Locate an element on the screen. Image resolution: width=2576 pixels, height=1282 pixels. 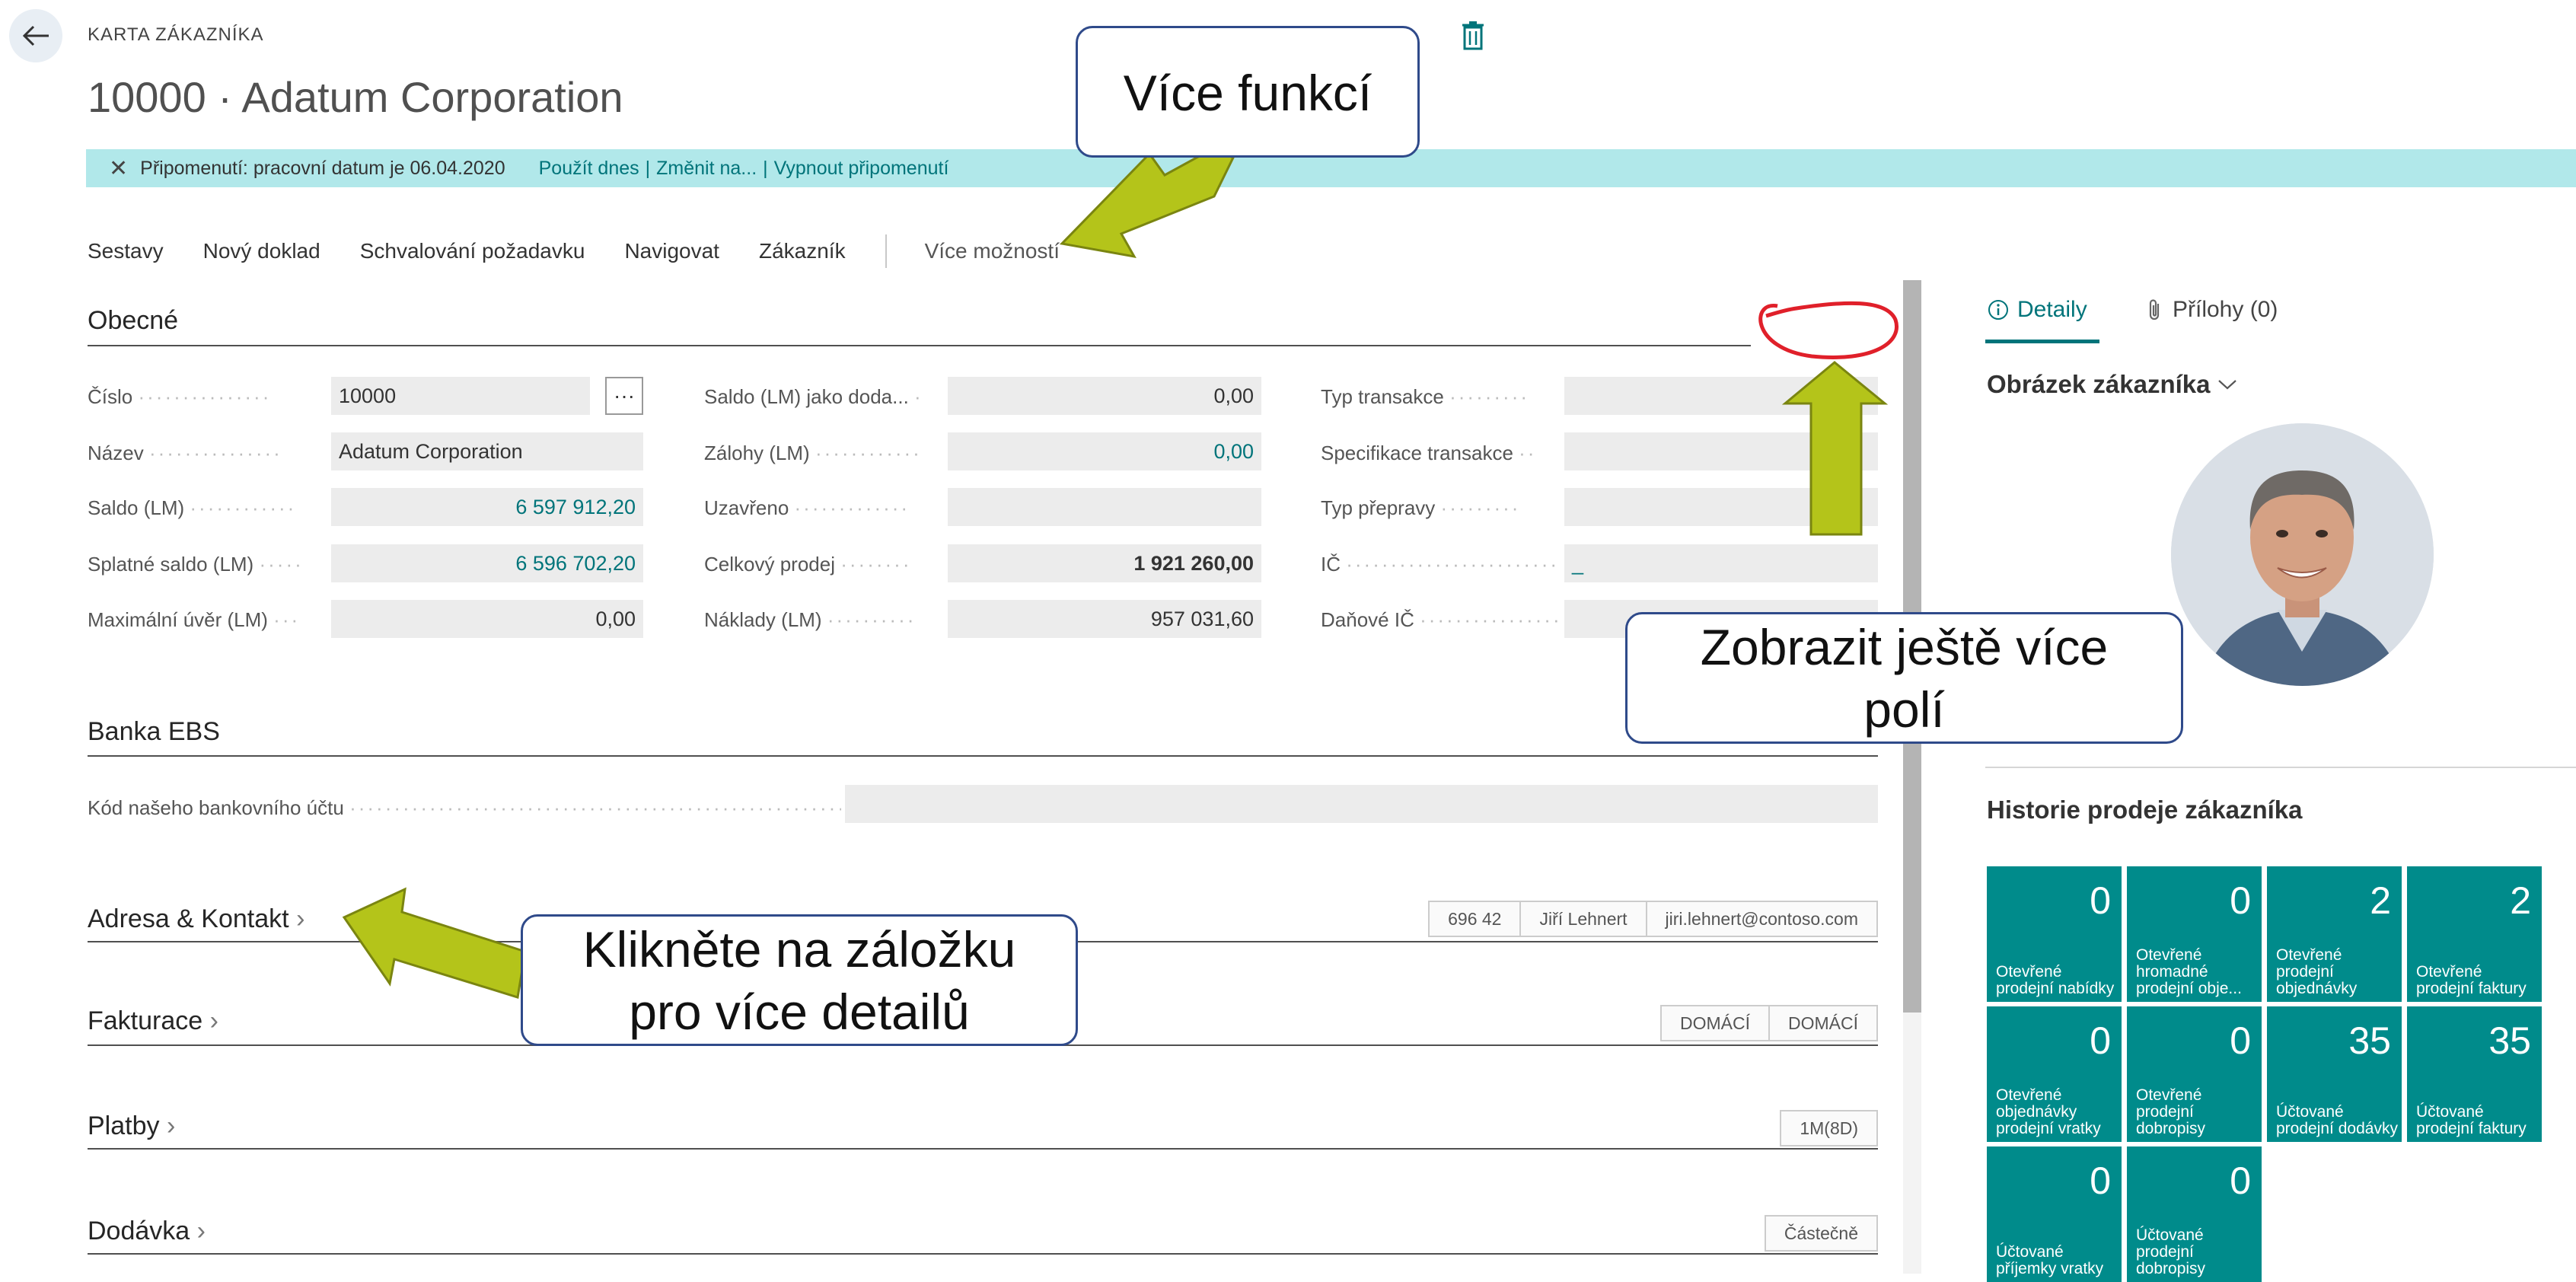
callout-click-tab: Klikněte na záložku pro více detailů is located at coordinates (799, 980).